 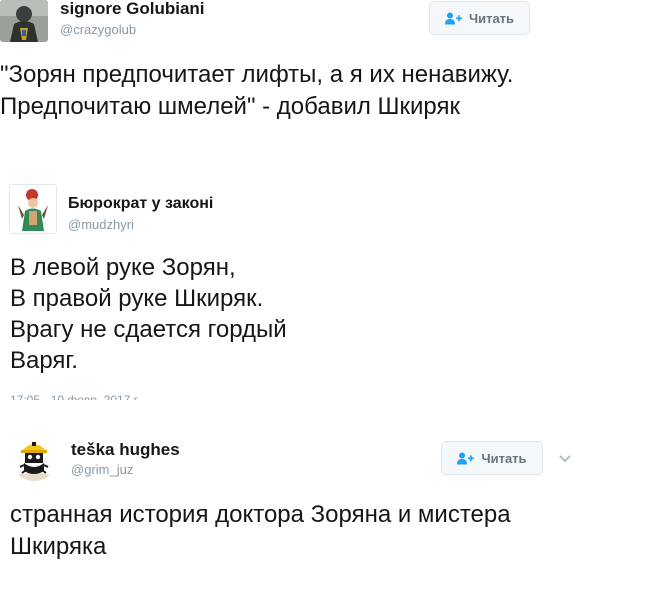 I want to click on user-name: Бюрократ у законі, so click(x=140, y=204).